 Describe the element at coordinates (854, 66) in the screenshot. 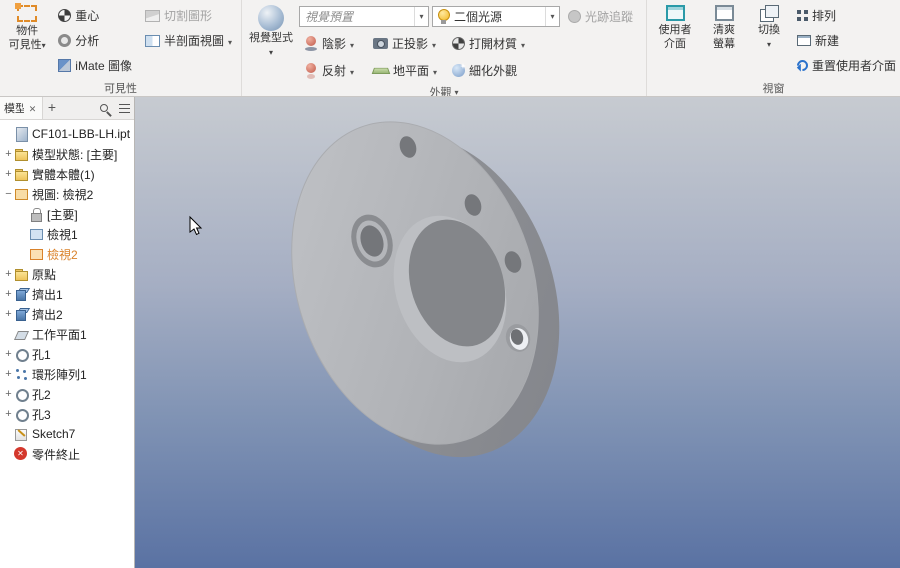

I see `reset-ui-label: 重置使用者介面` at that location.